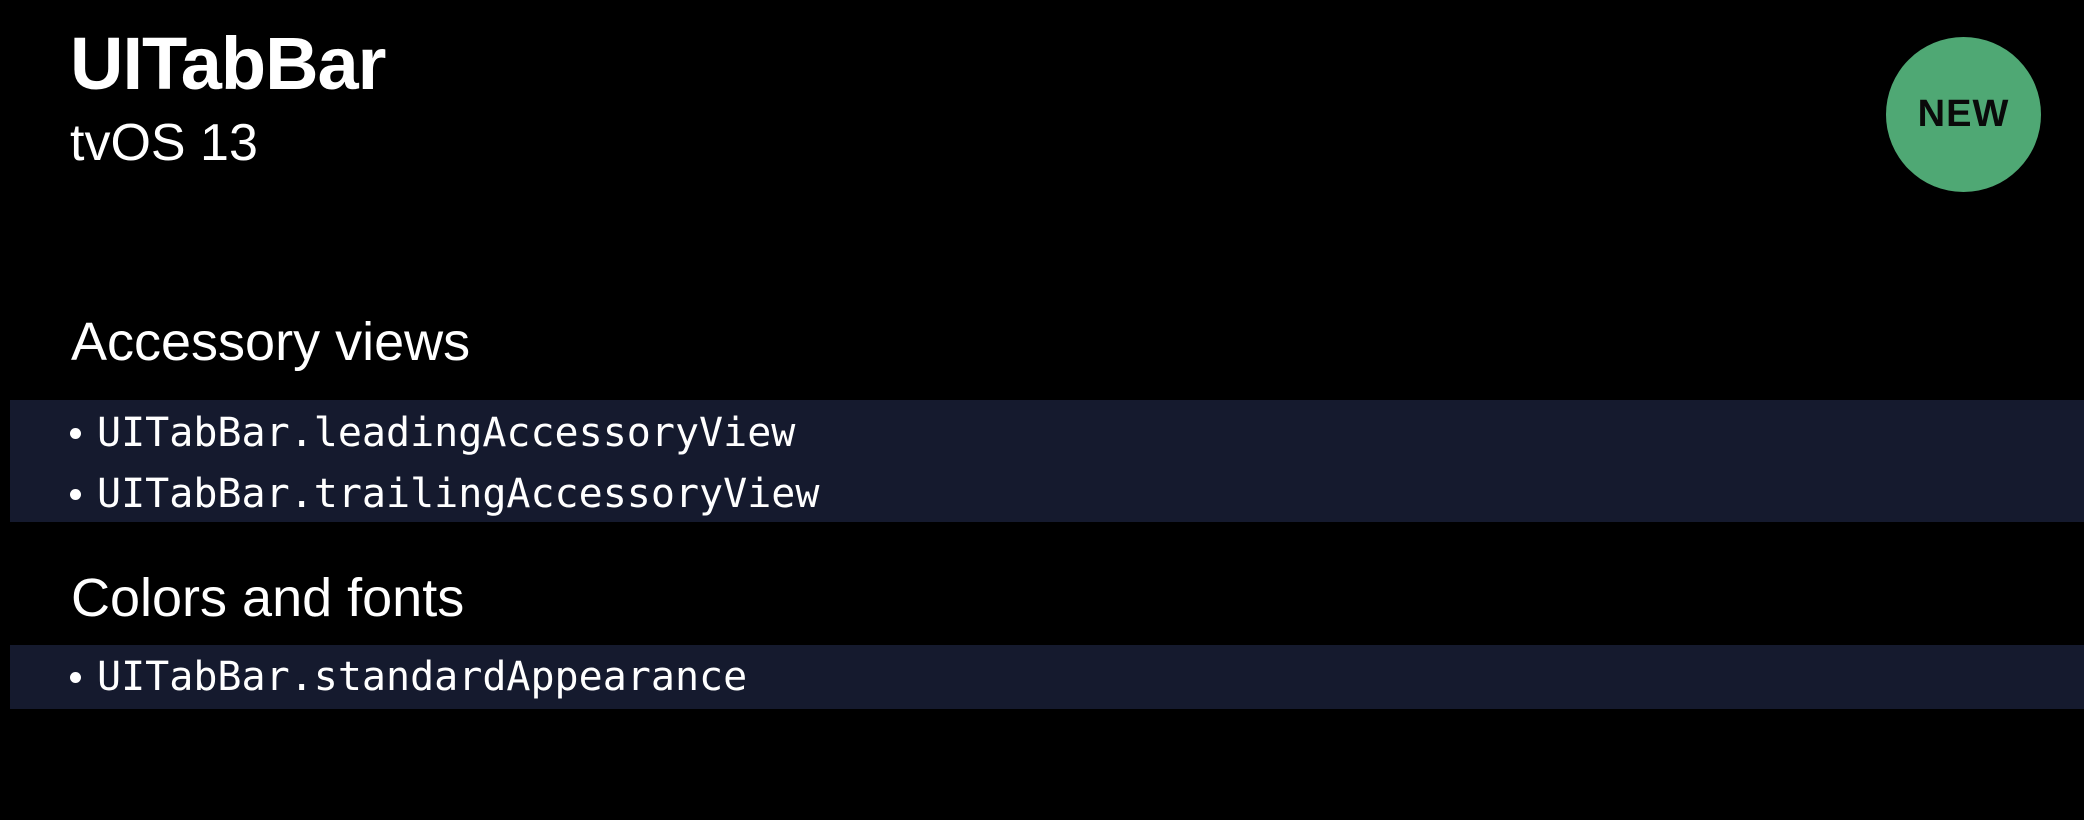 The height and width of the screenshot is (820, 2084). What do you see at coordinates (1047, 677) in the screenshot?
I see `code-block-colors-and-fonts: UITabBar.standardAppearance` at bounding box center [1047, 677].